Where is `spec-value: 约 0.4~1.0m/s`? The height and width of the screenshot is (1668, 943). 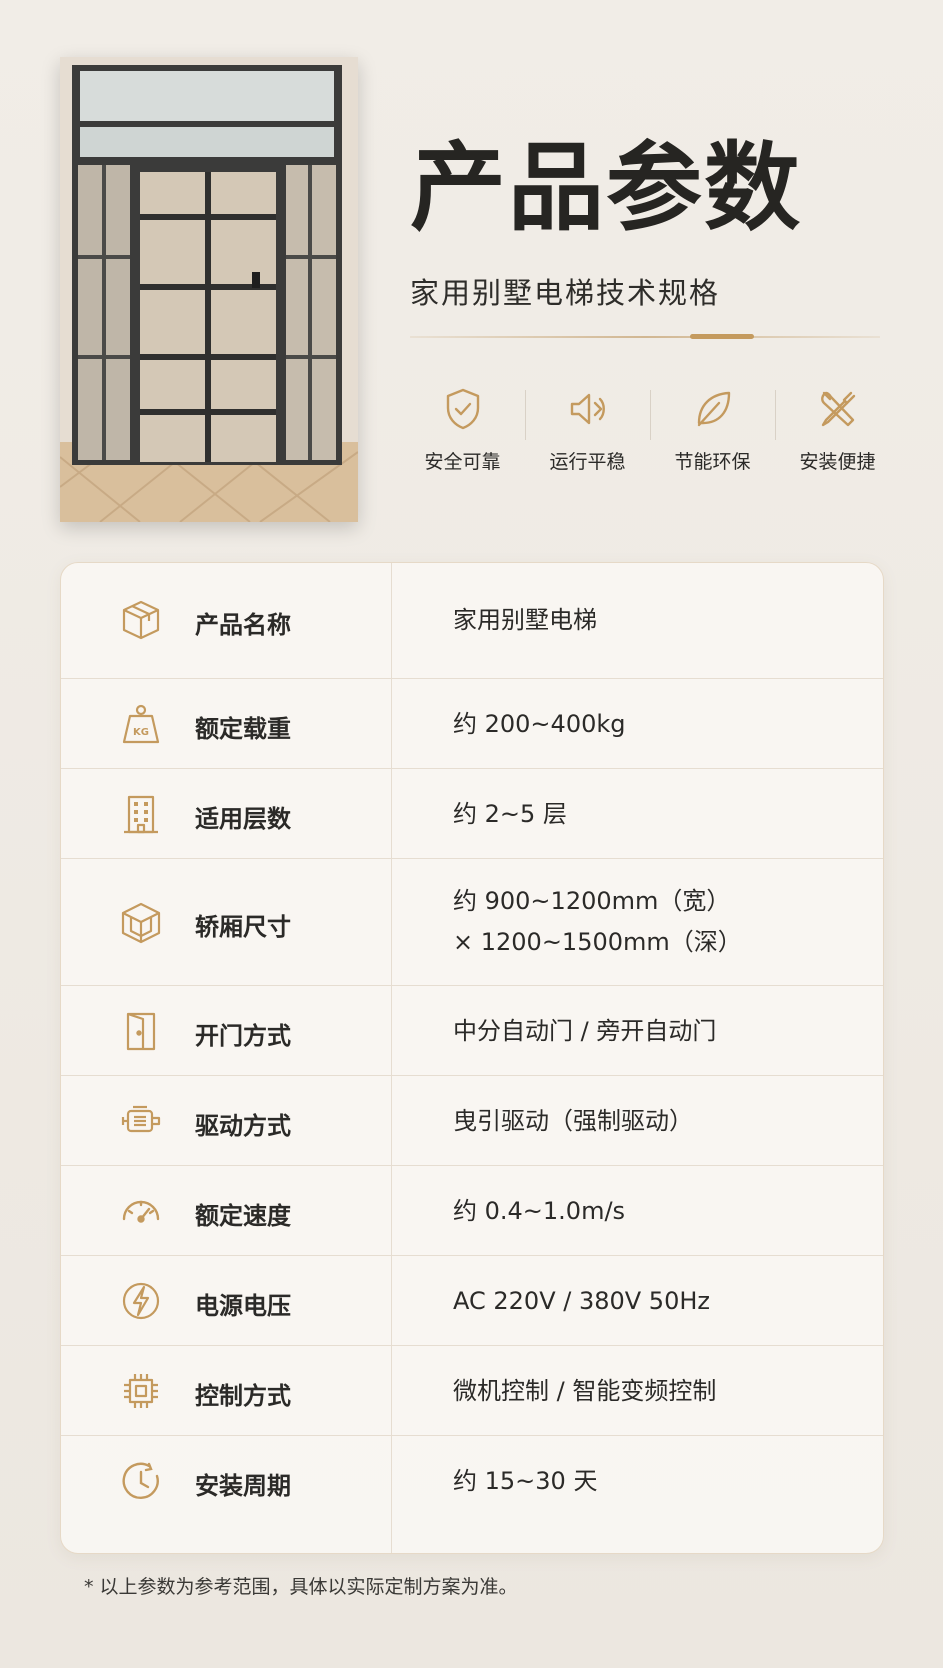
spec-value: 约 0.4~1.0m/s is located at coordinates (539, 1211).